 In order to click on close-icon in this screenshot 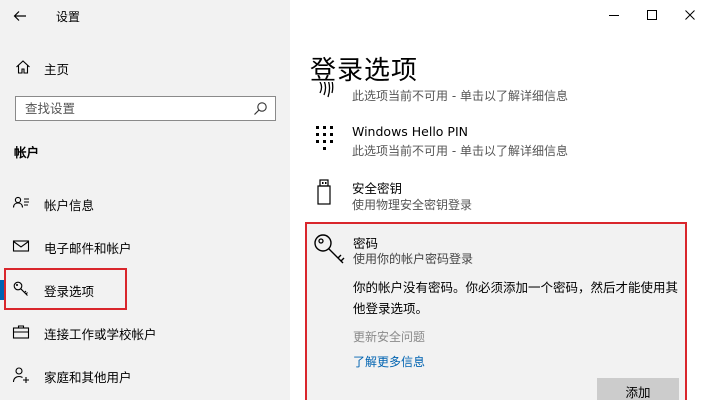, I will do `click(690, 15)`.